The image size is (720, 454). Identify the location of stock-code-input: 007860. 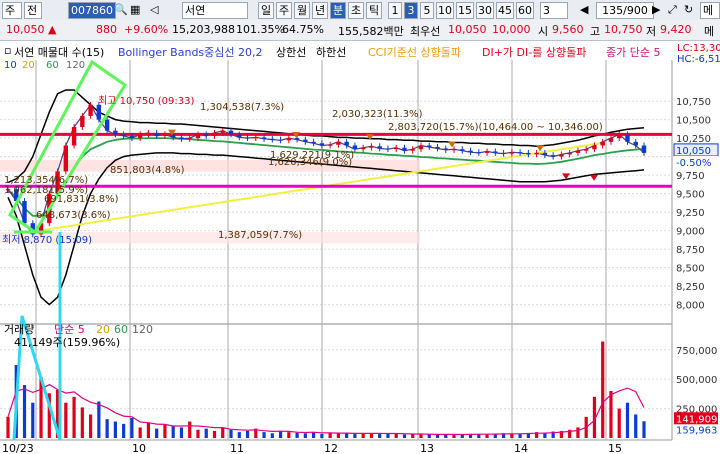
(92, 10).